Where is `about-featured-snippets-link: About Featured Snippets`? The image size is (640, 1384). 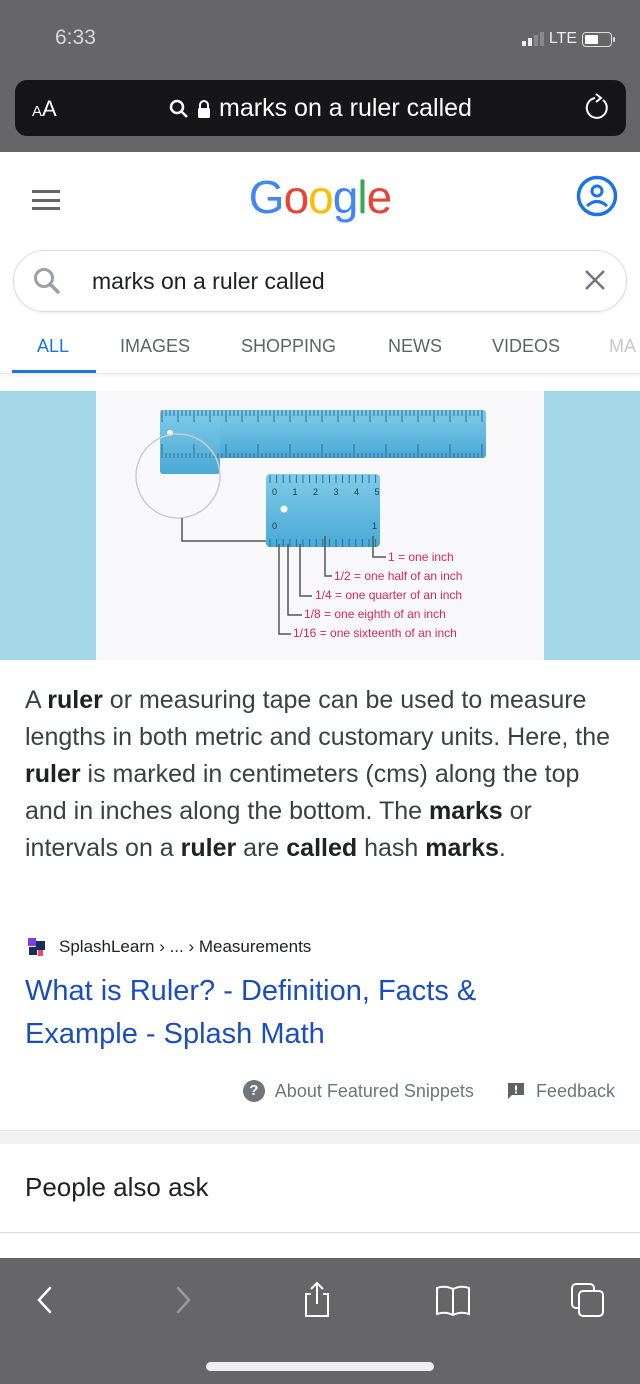
about-featured-snippets-link: About Featured Snippets is located at coordinates (374, 1091).